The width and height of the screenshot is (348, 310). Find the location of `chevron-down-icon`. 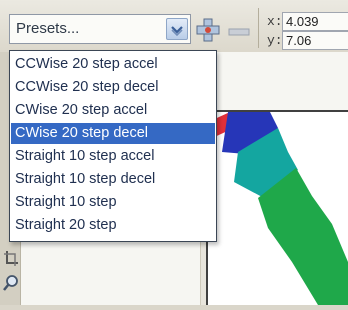

chevron-down-icon is located at coordinates (177, 31).